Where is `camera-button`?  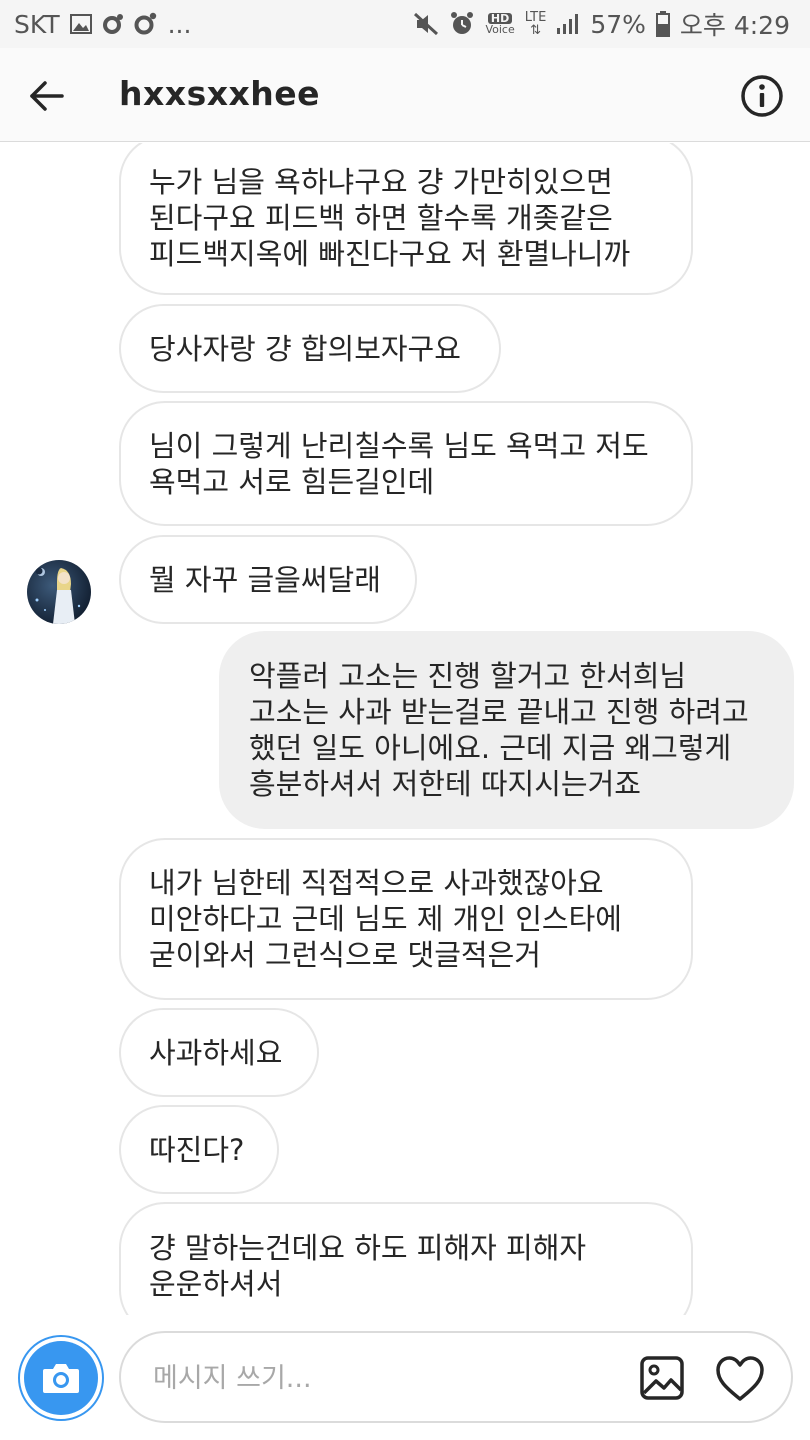
camera-button is located at coordinates (61, 1378).